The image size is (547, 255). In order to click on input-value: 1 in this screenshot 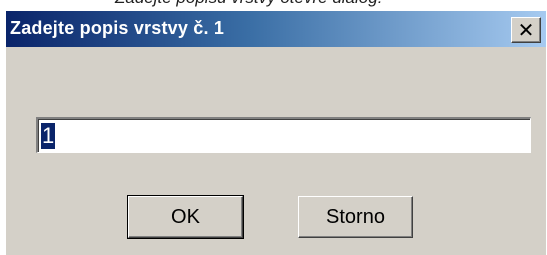, I will do `click(48, 135)`.